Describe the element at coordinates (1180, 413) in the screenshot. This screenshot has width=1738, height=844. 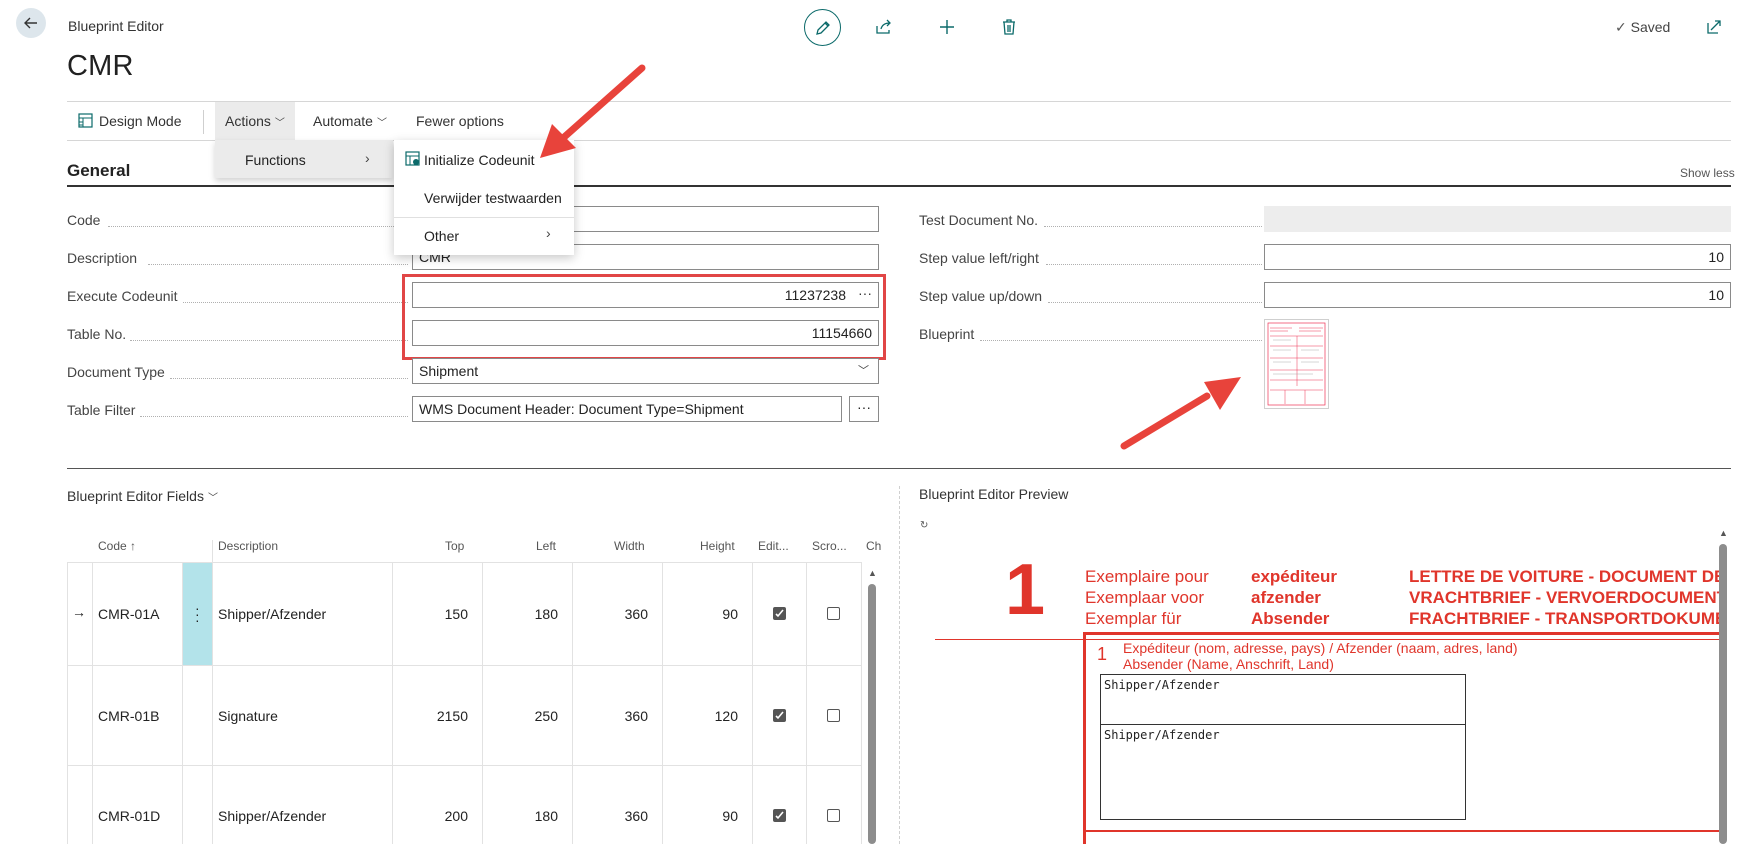
I see `annotation-arrow-blueprint` at that location.